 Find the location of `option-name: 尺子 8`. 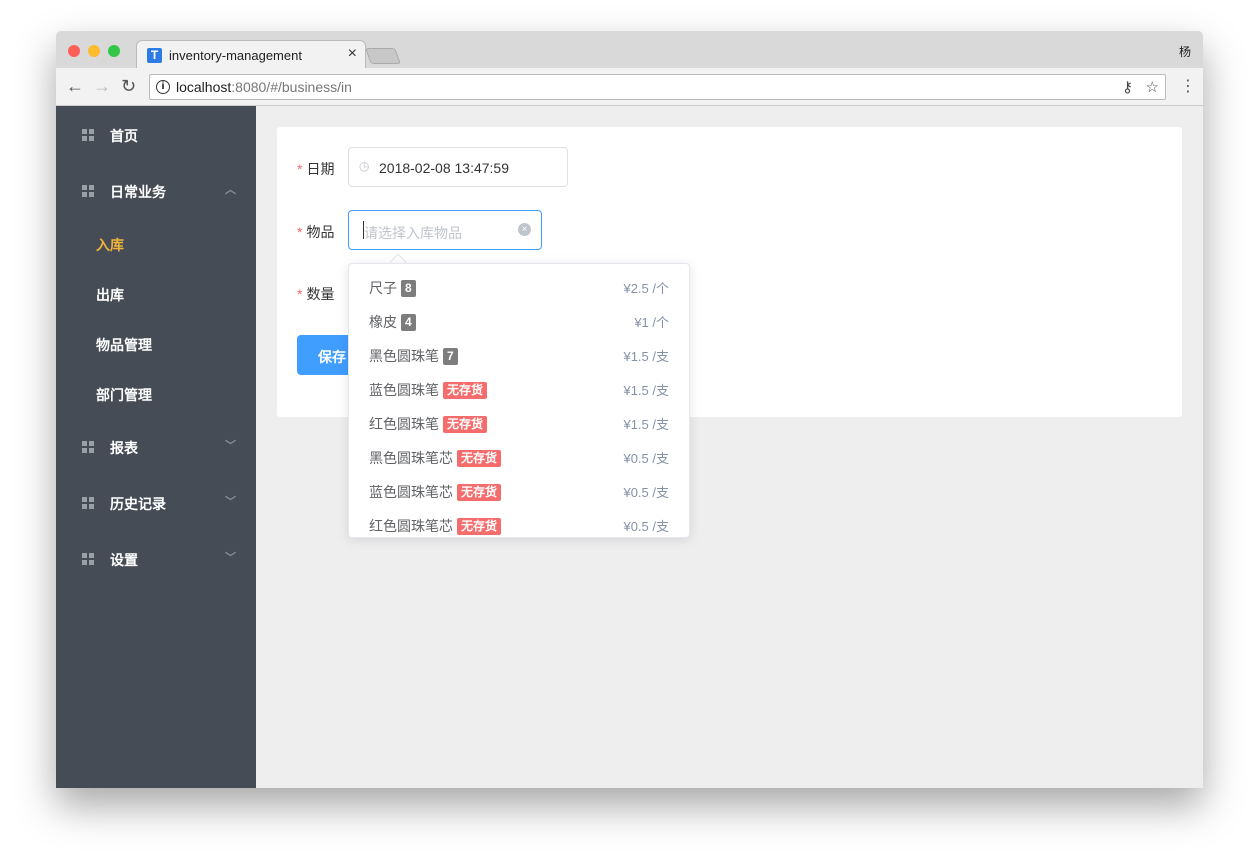

option-name: 尺子 8 is located at coordinates (392, 288).